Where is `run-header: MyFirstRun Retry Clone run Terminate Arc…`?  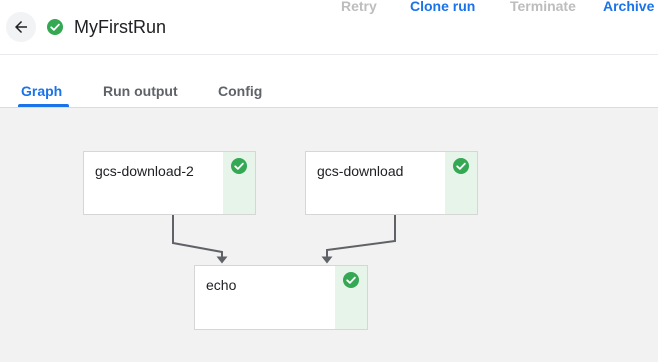
run-header: MyFirstRun Retry Clone run Terminate Arc… is located at coordinates (329, 27).